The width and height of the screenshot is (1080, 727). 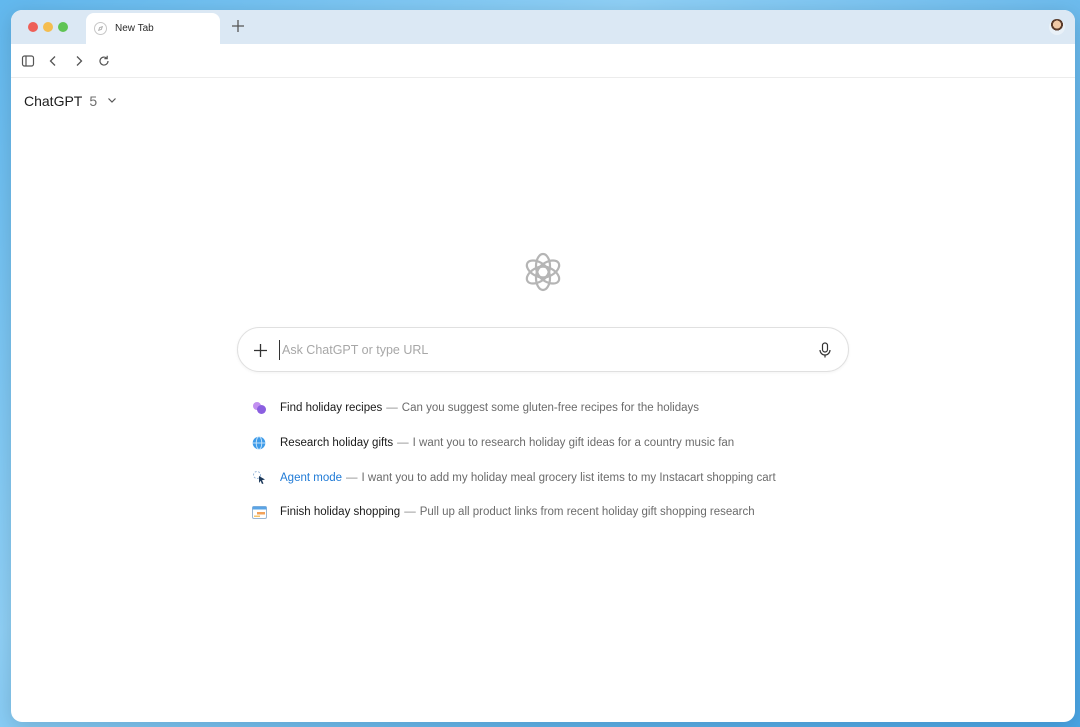 I want to click on suggestion-title: Find holiday recipes, so click(x=331, y=408).